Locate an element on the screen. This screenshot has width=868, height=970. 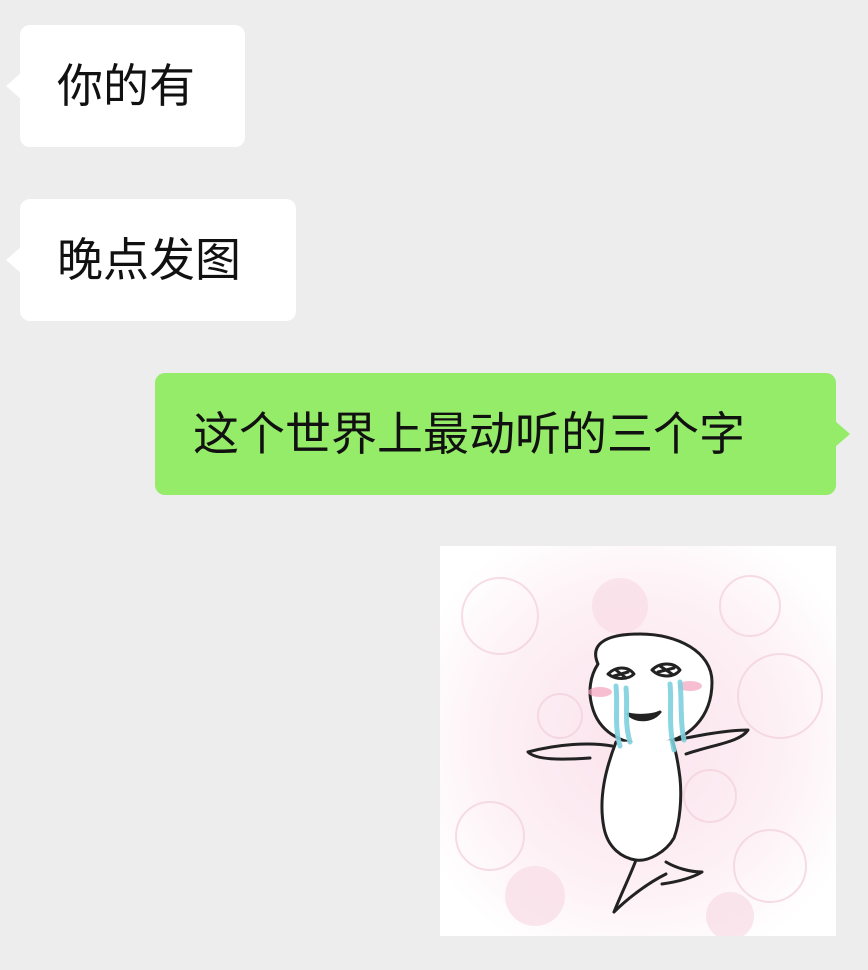
message-text: 晚点发图 is located at coordinates (149, 260).